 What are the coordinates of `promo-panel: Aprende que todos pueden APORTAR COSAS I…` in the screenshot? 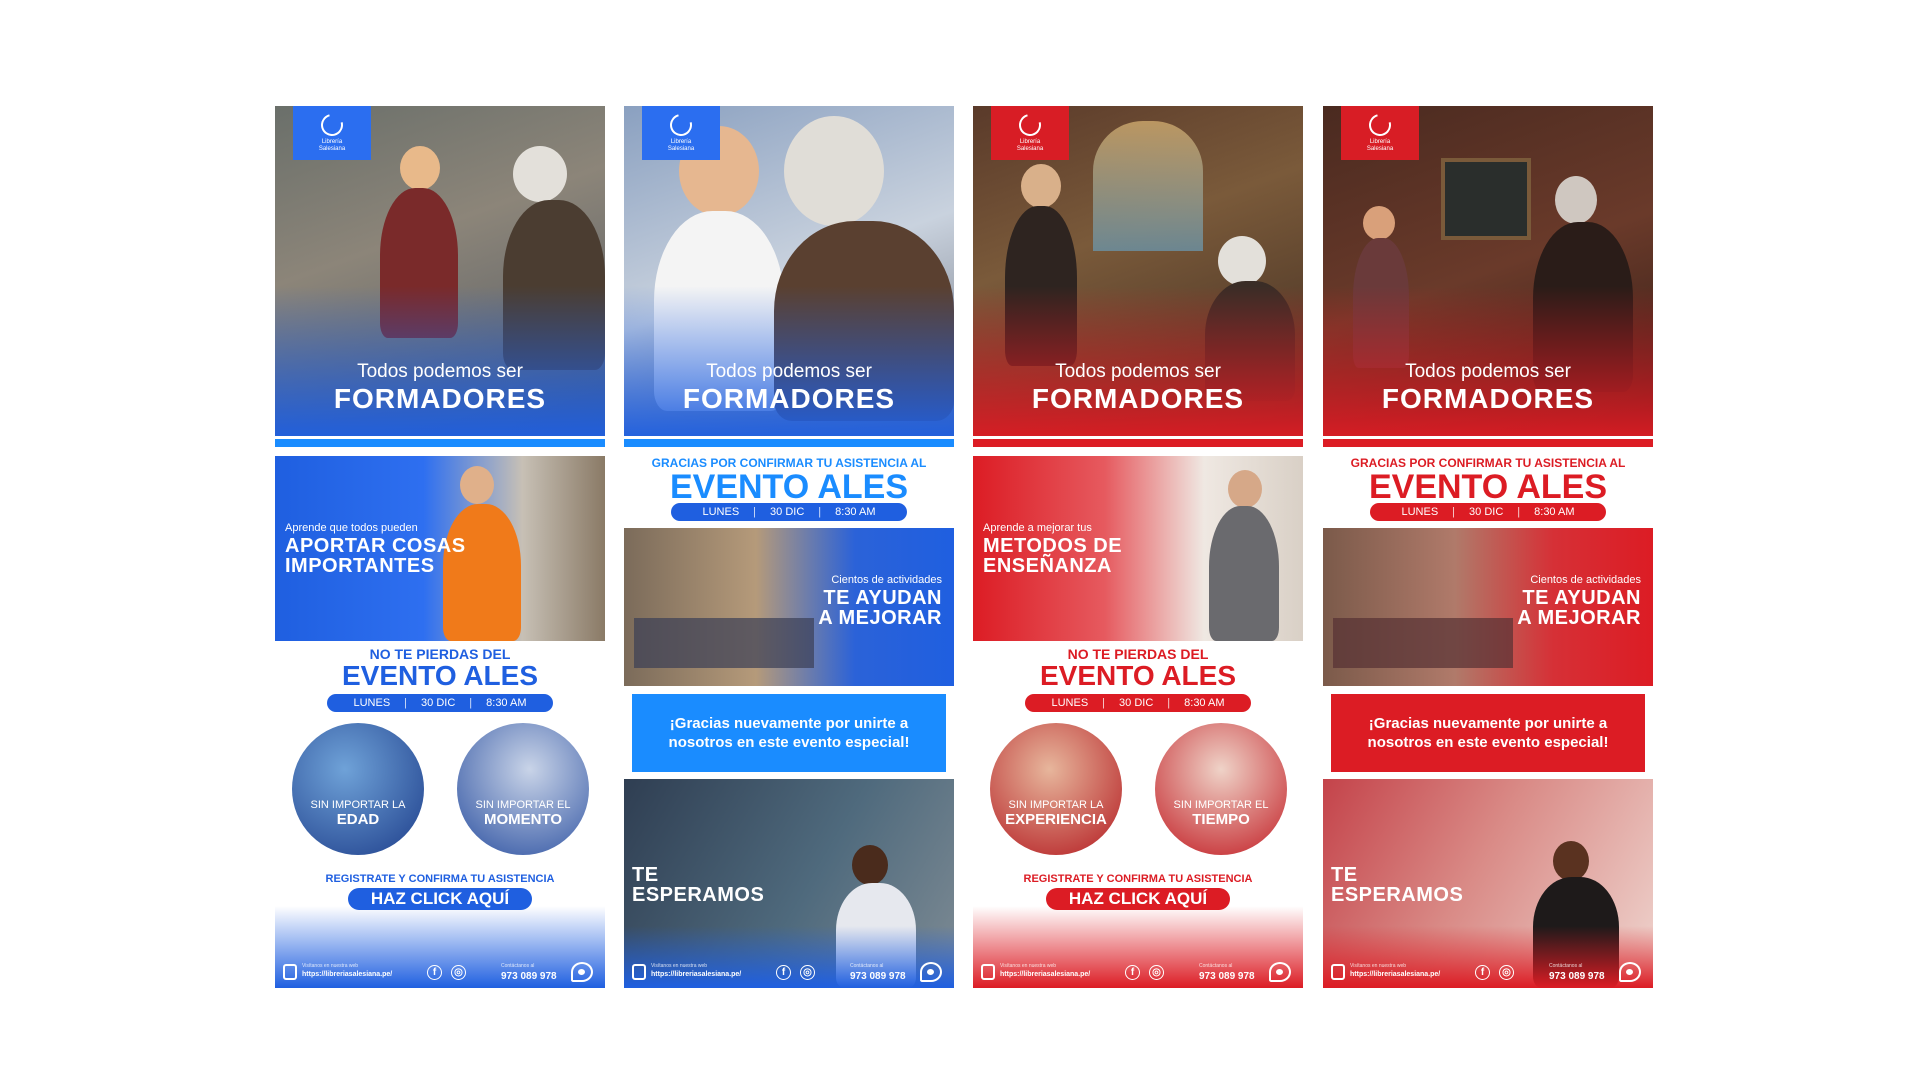 It's located at (440, 548).